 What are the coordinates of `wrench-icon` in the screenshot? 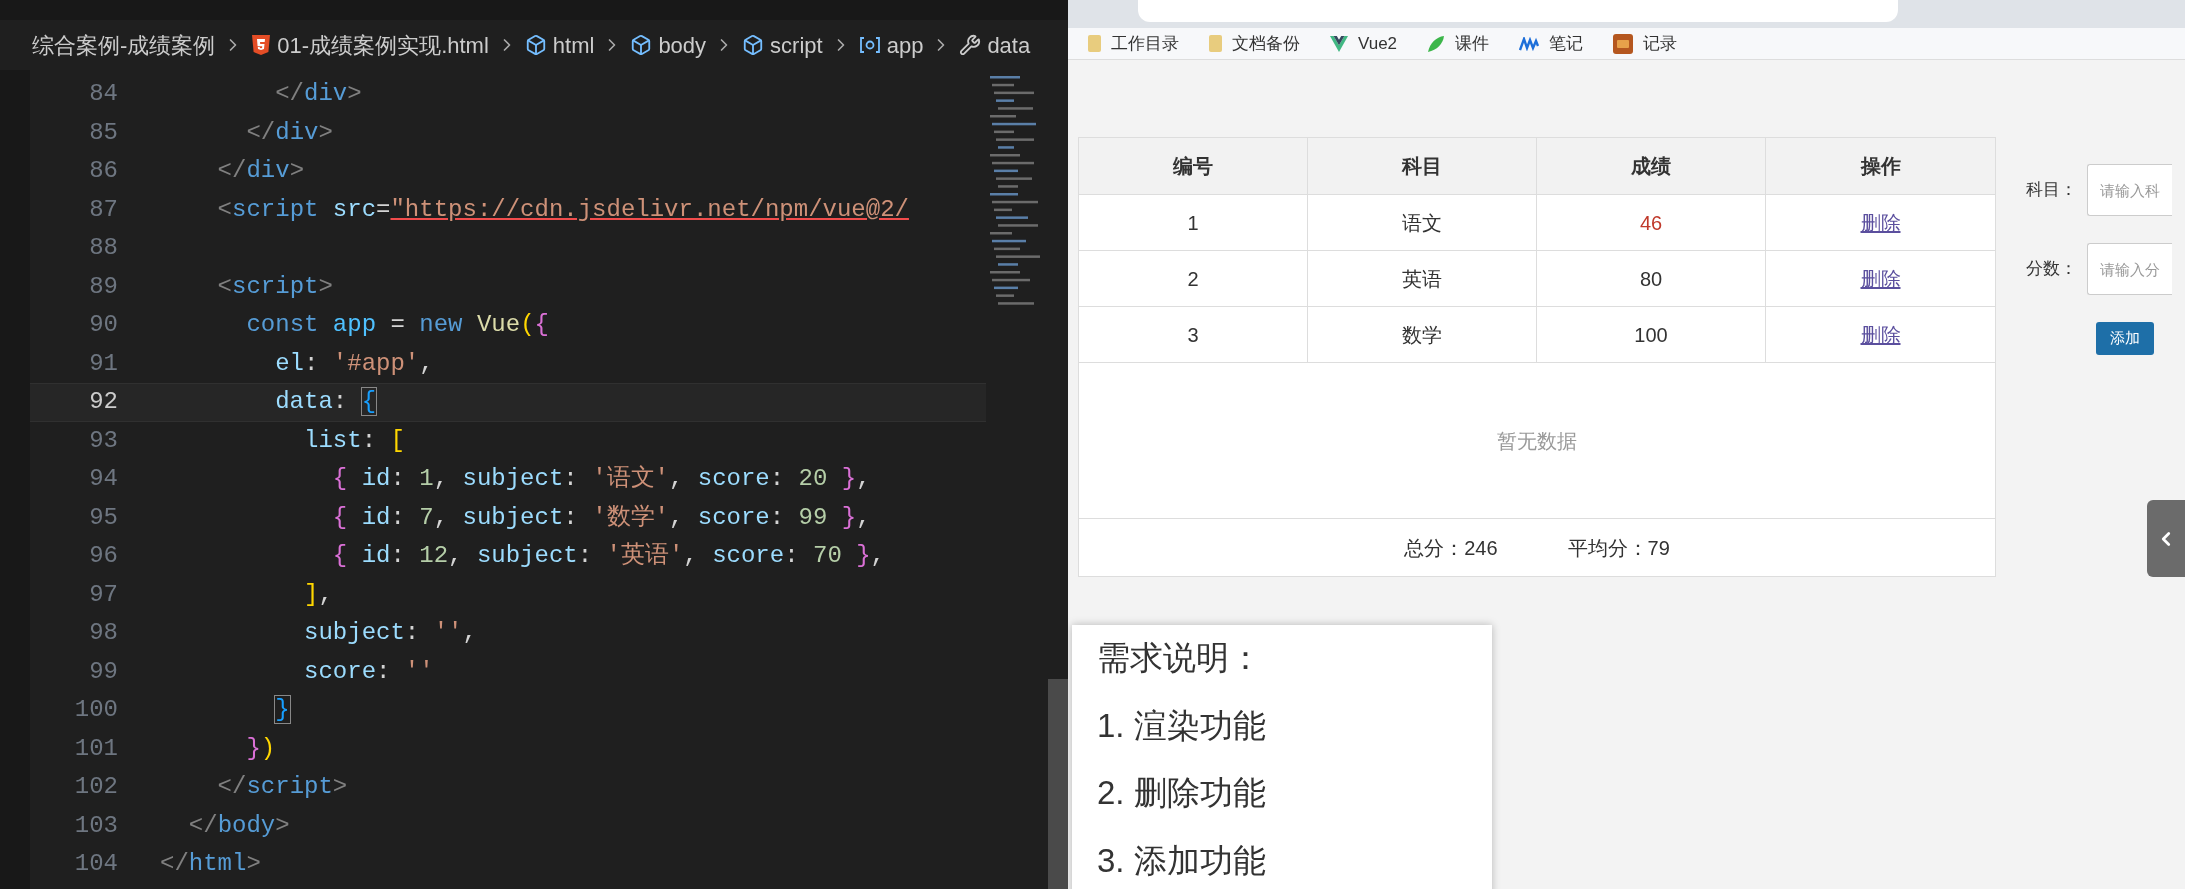 It's located at (970, 45).